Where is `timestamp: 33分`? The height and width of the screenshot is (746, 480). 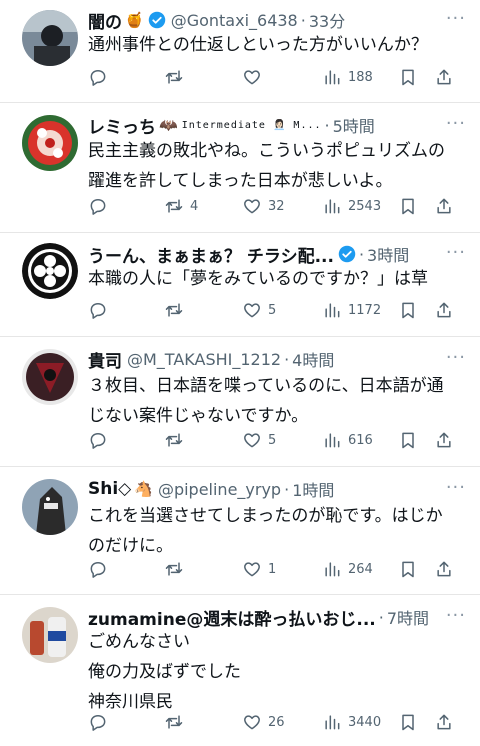
timestamp: 33分 is located at coordinates (327, 20).